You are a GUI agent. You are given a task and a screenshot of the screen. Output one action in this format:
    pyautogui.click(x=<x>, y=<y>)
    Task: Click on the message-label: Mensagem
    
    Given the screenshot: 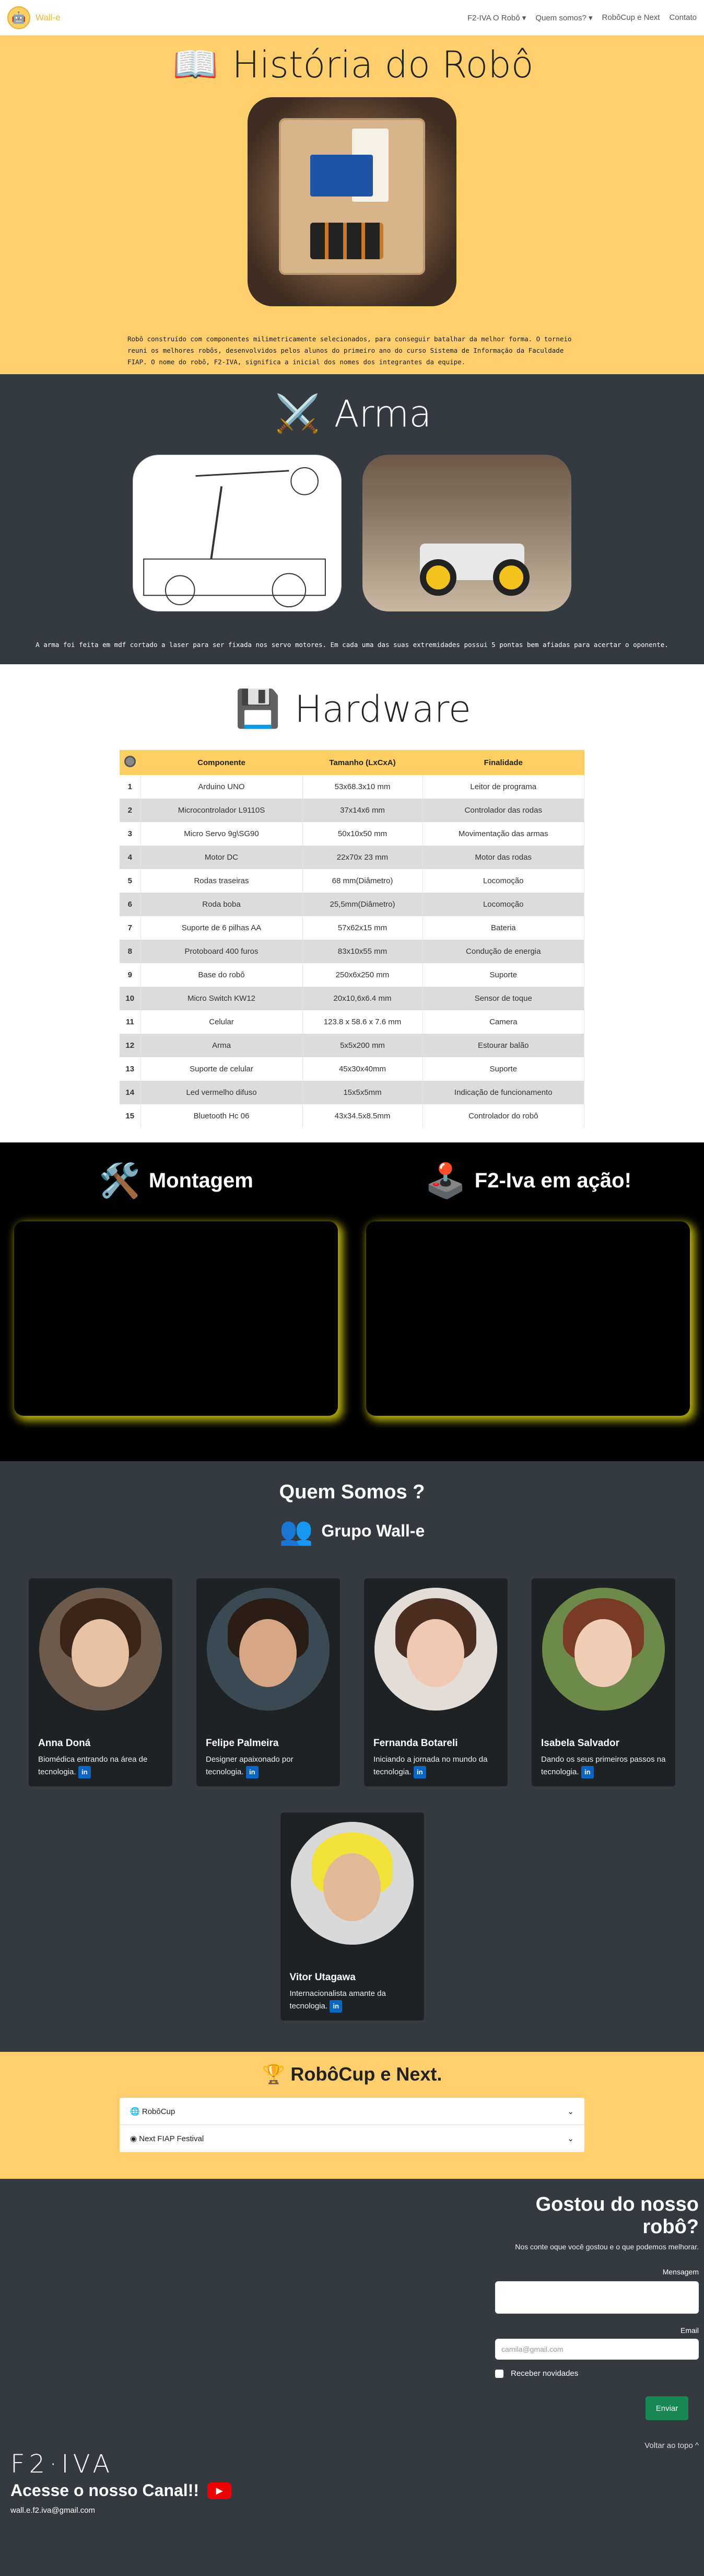 What is the action you would take?
    pyautogui.click(x=681, y=2272)
    